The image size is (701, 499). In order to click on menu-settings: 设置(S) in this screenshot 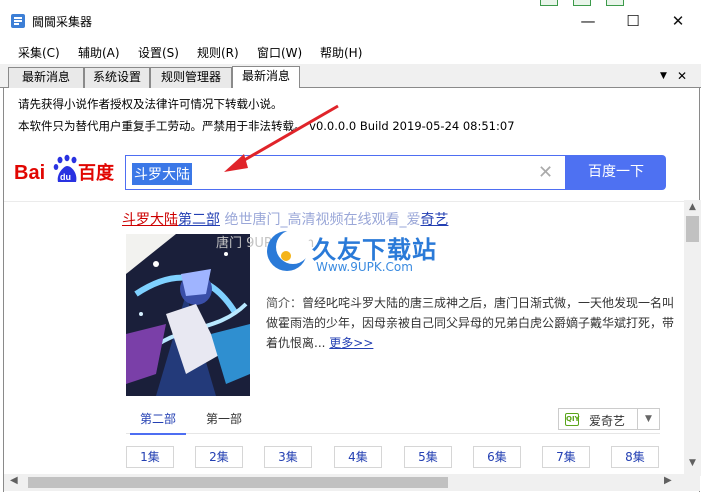, I will do `click(158, 52)`.